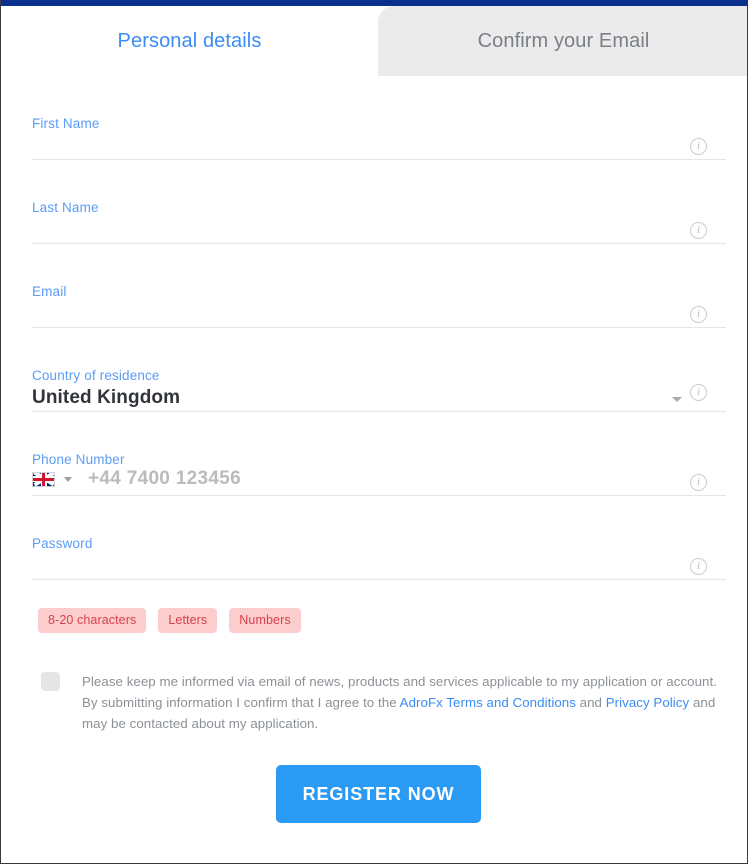 The height and width of the screenshot is (864, 748). What do you see at coordinates (65, 207) in the screenshot?
I see `field-last-name-label: Last Name` at bounding box center [65, 207].